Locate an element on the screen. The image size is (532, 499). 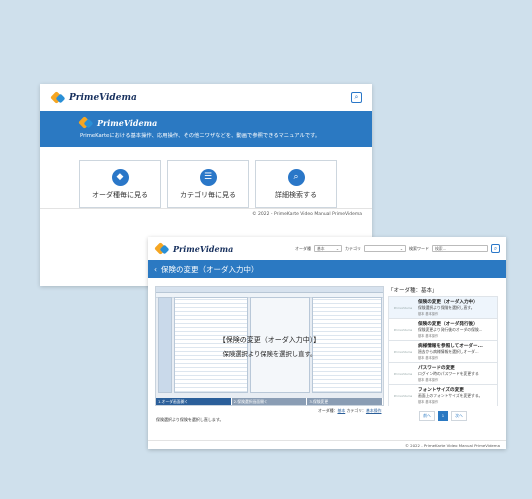
video-caption-sub: 保険選択より保険を選択し直す。 is located at coordinates (269, 354).